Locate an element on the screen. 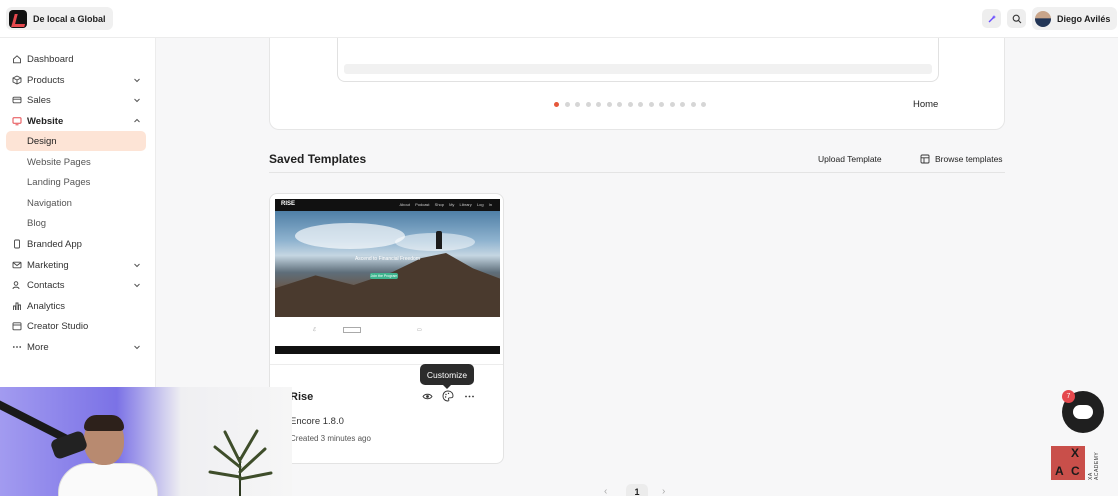 The width and height of the screenshot is (1118, 496). academy-watermark: X A C XA ACADEMY is located at coordinates (1078, 463).